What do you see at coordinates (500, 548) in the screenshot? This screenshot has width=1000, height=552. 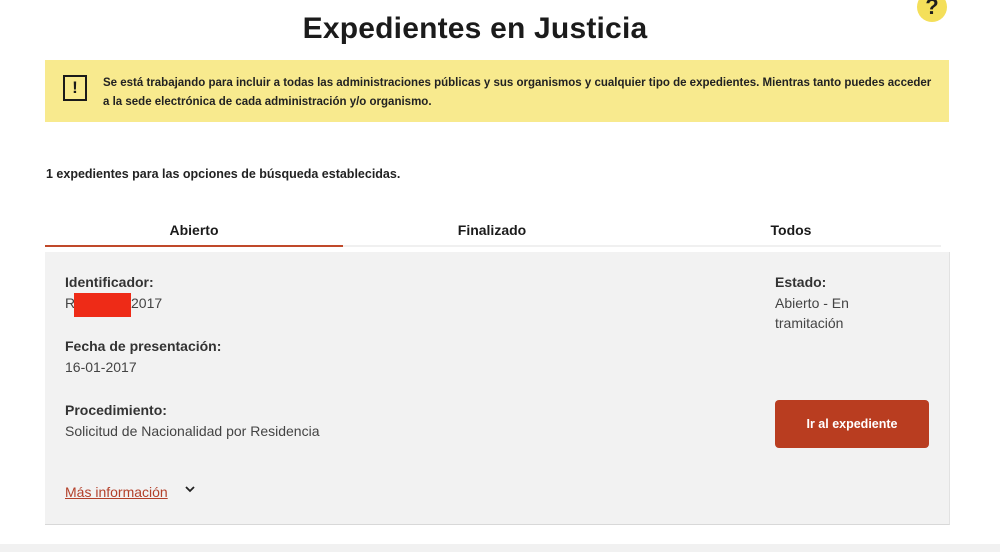 I see `footer-strip` at bounding box center [500, 548].